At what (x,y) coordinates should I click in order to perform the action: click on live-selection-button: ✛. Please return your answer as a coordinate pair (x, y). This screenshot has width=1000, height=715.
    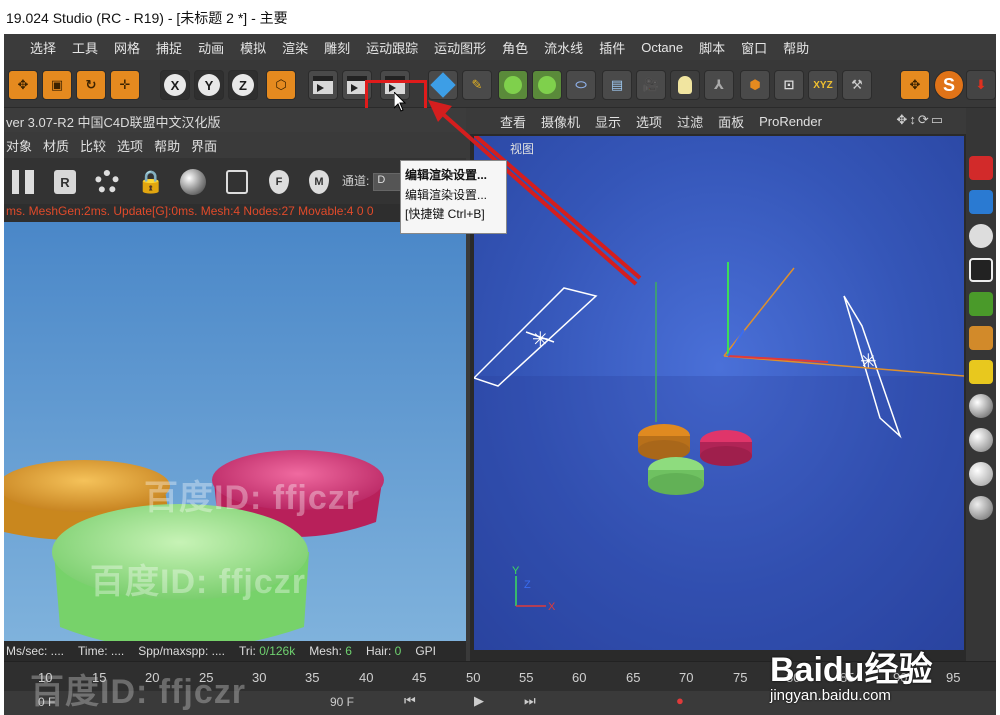
    Looking at the image, I should click on (125, 85).